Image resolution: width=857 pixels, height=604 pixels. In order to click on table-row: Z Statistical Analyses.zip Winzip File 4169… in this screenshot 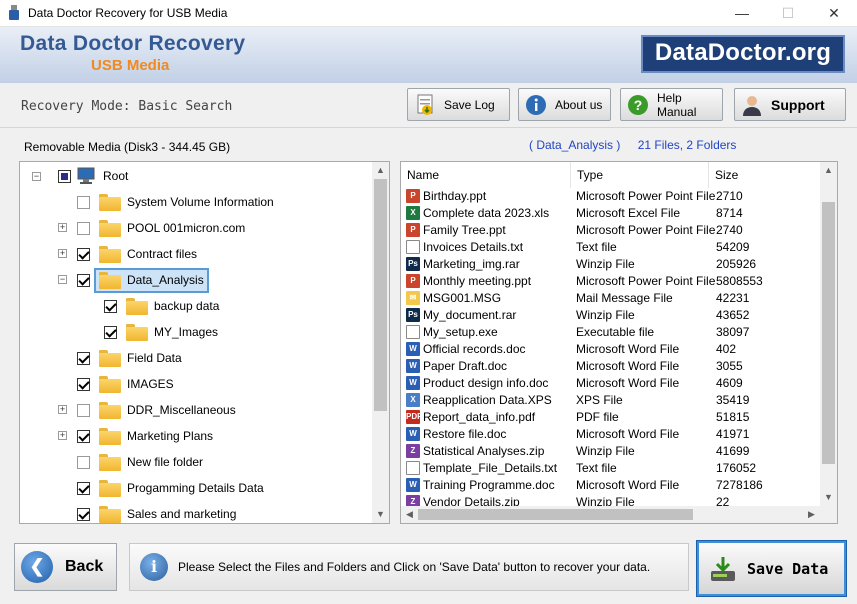, I will do `click(611, 451)`.